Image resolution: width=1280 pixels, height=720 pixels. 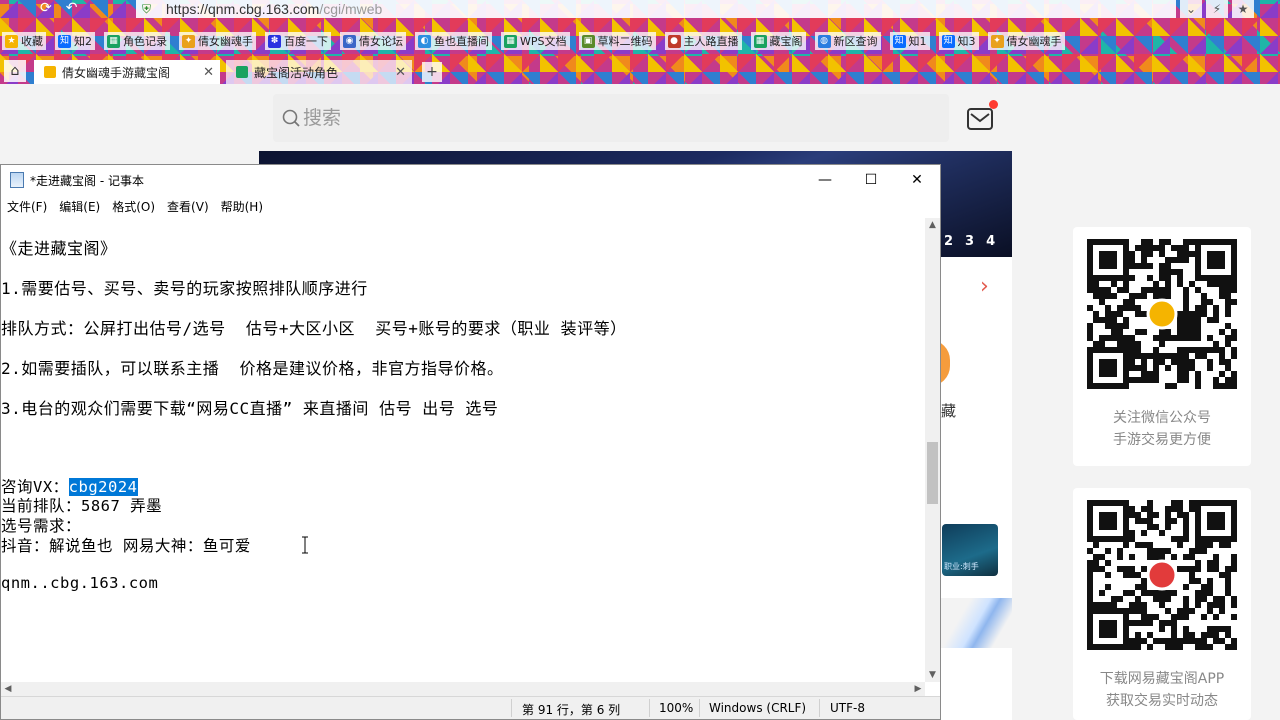 What do you see at coordinates (984, 286) in the screenshot?
I see `chevron-right-icon: ›` at bounding box center [984, 286].